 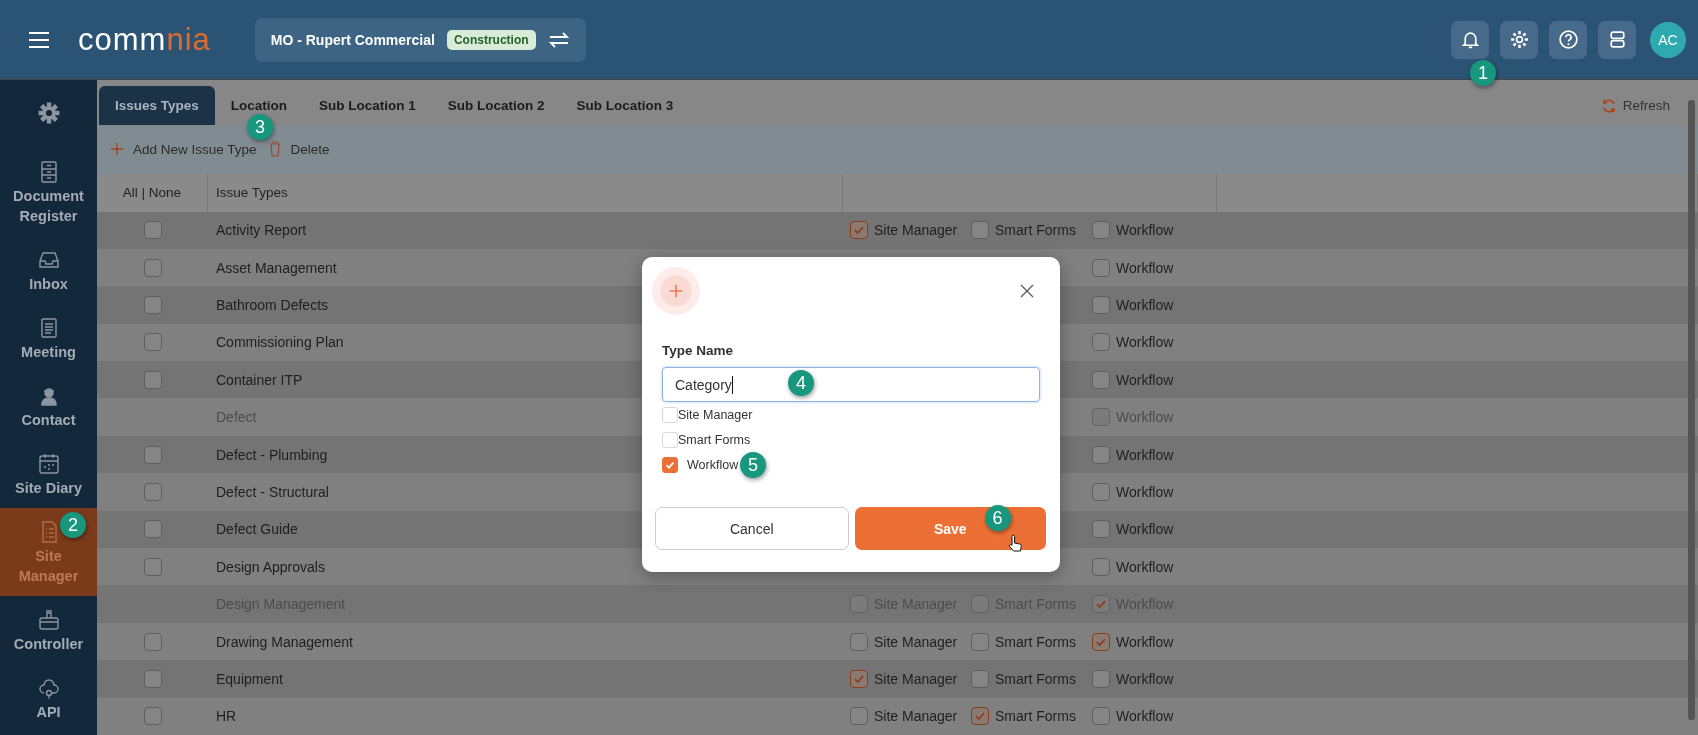 I want to click on issue-type-name: Activity Report, so click(x=261, y=230).